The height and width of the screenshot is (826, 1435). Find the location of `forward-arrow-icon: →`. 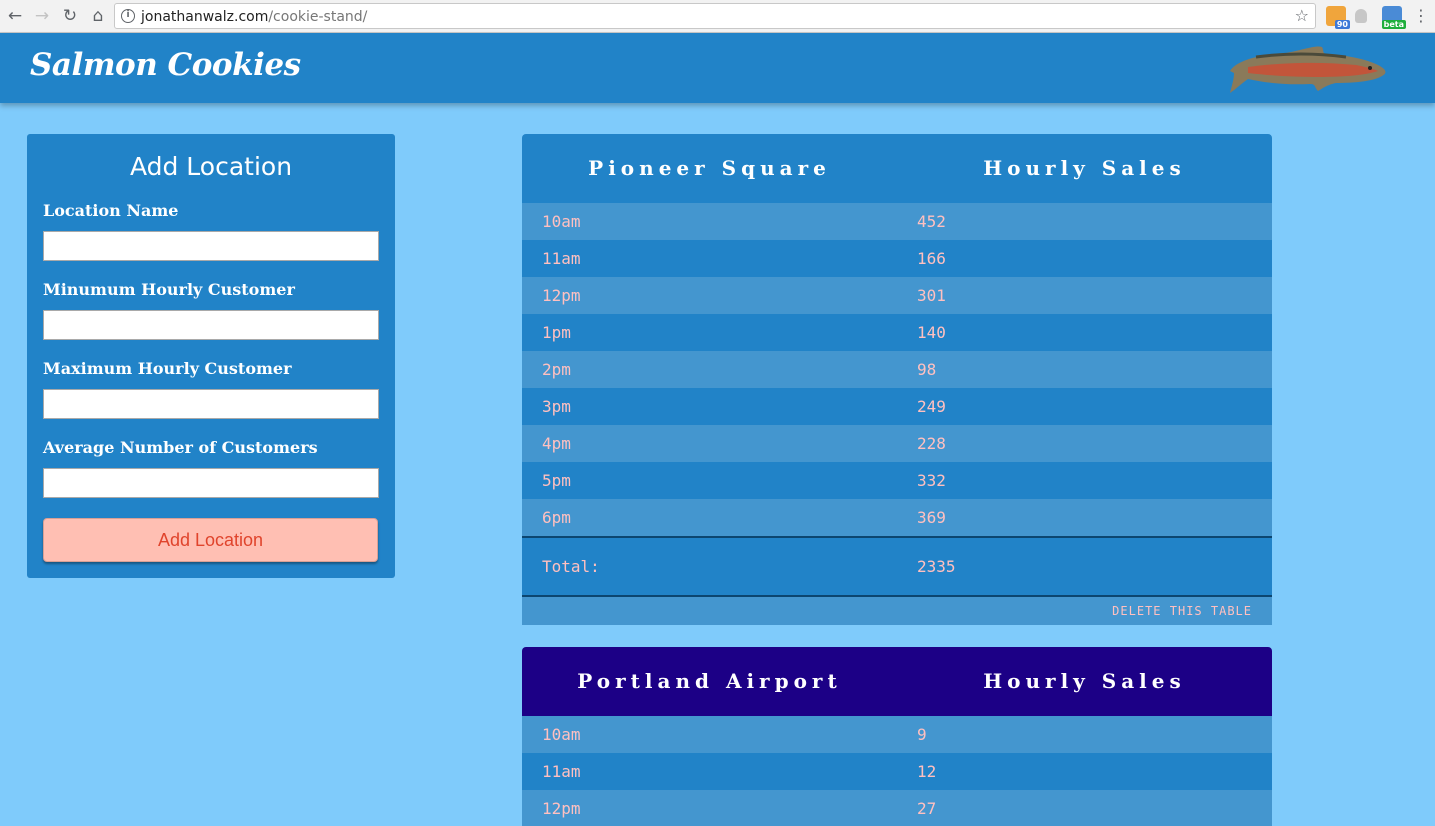

forward-arrow-icon: → is located at coordinates (42, 16).